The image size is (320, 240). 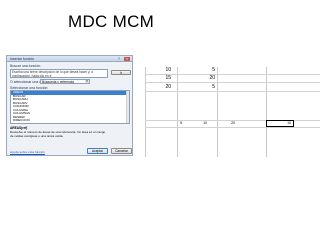 I want to click on cell-formula-2: 10, so click(x=194, y=123).